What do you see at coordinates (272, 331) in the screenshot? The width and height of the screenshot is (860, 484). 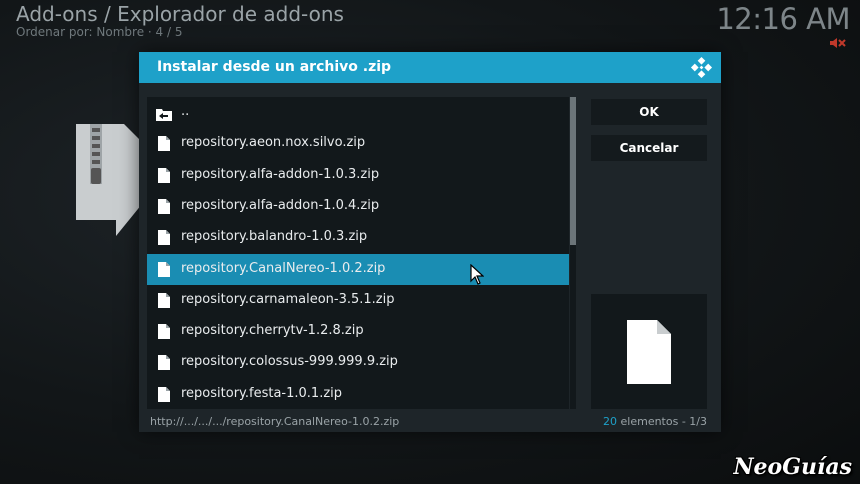 I see `list-item-label: repository.cherrytv-1.2.8.zip` at bounding box center [272, 331].